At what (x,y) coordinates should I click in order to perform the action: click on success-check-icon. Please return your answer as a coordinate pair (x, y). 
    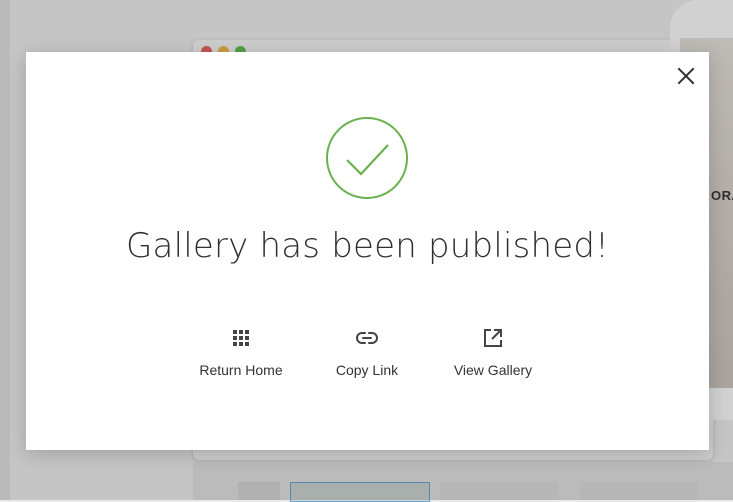
    Looking at the image, I should click on (367, 158).